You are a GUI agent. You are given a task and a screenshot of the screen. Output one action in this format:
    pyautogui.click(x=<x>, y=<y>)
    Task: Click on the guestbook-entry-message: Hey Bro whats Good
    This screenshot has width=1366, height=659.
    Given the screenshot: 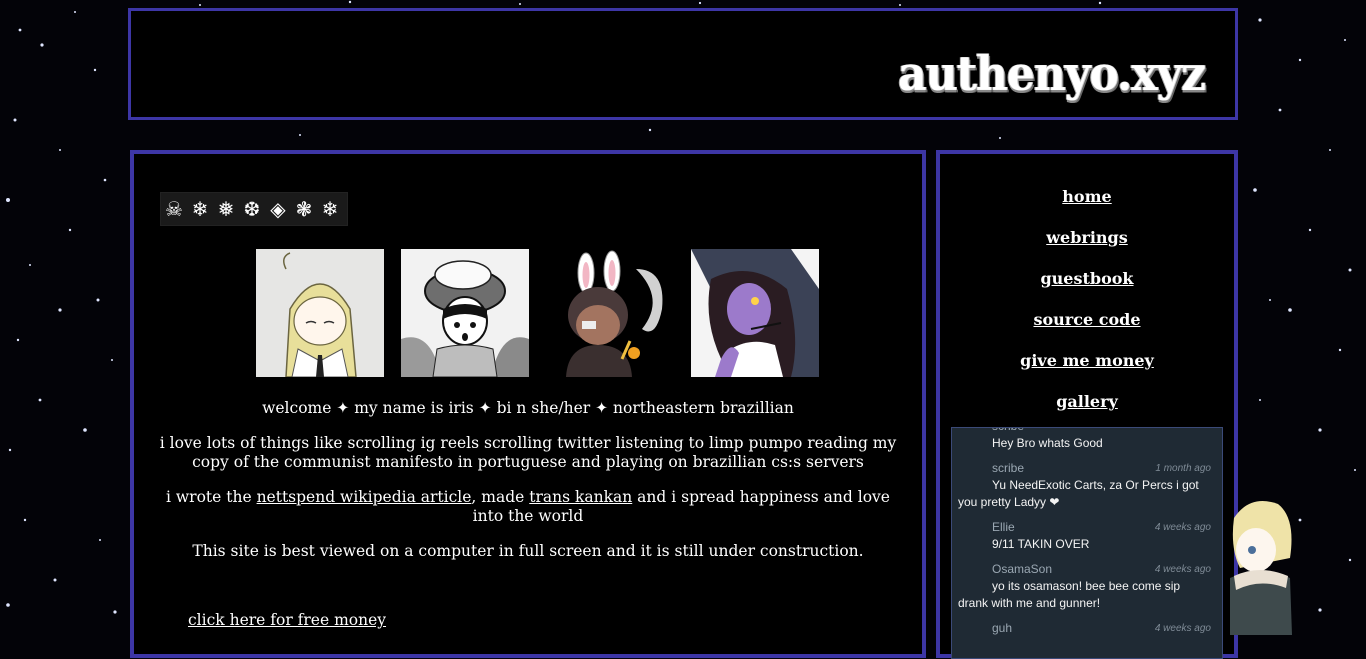 What is the action you would take?
    pyautogui.click(x=1047, y=443)
    